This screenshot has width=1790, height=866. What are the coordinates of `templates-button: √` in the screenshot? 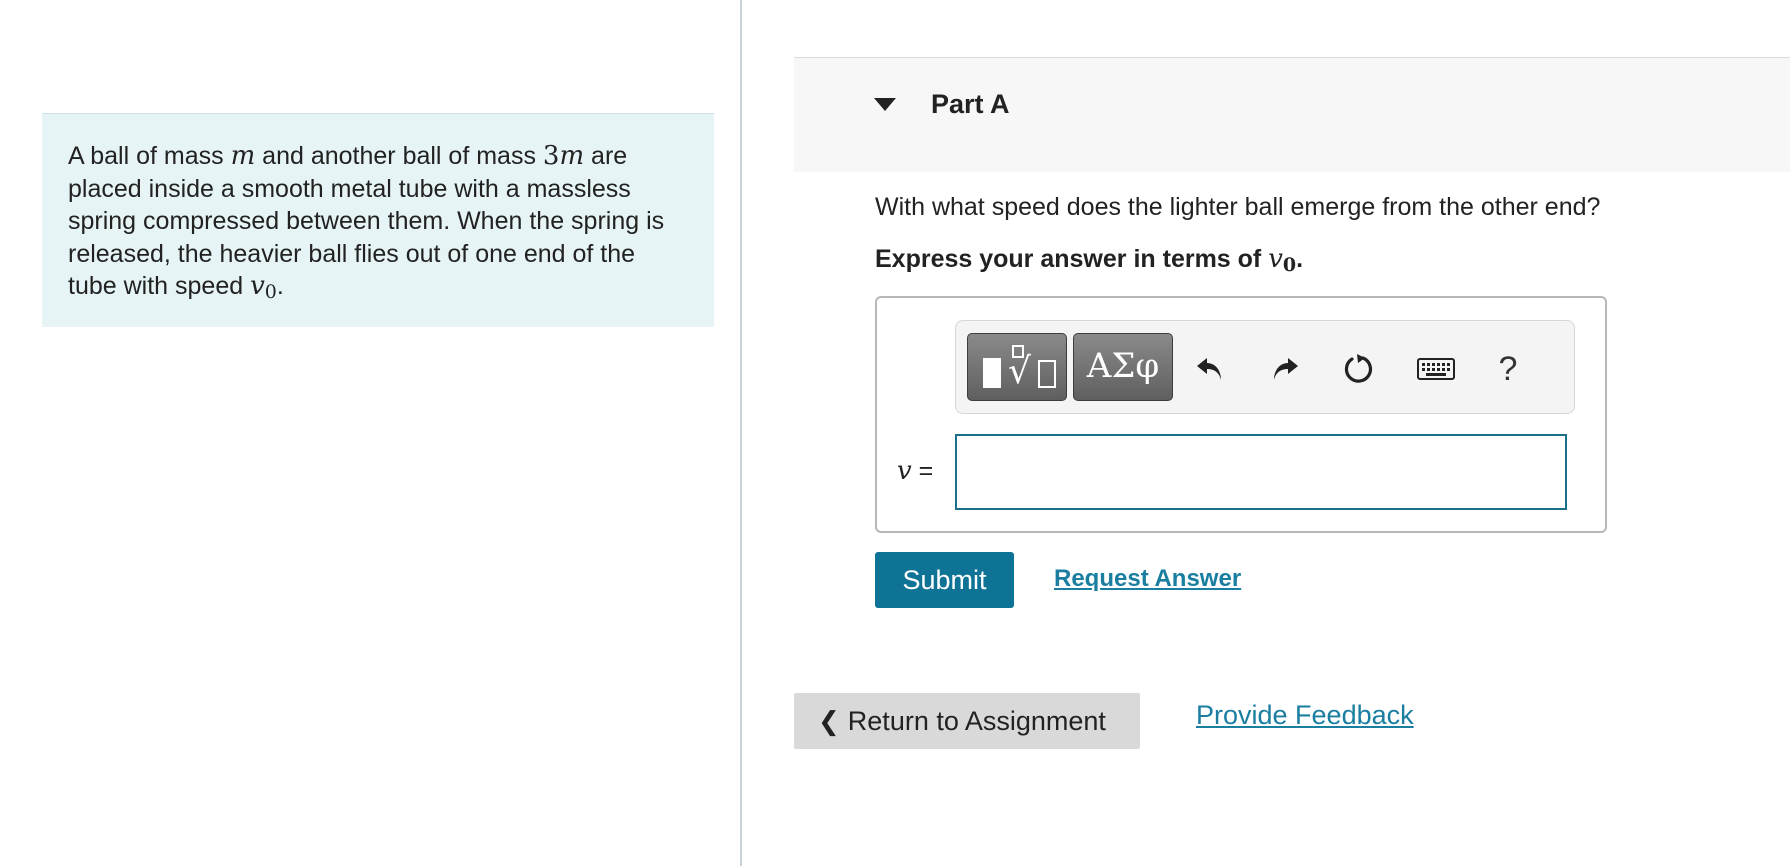 It's located at (1017, 367).